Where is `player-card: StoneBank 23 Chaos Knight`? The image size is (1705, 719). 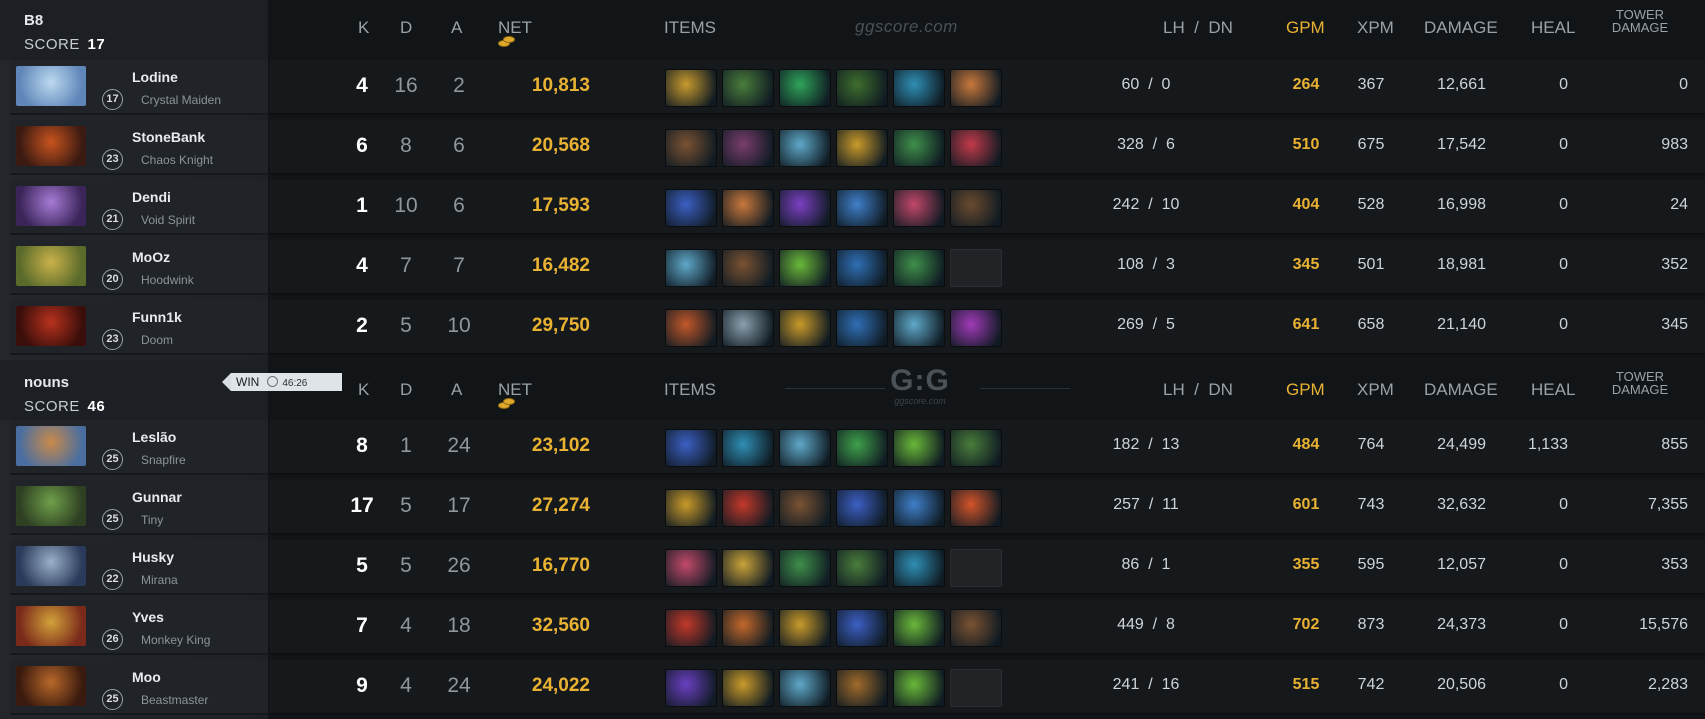
player-card: StoneBank 23 Chaos Knight is located at coordinates (139, 147).